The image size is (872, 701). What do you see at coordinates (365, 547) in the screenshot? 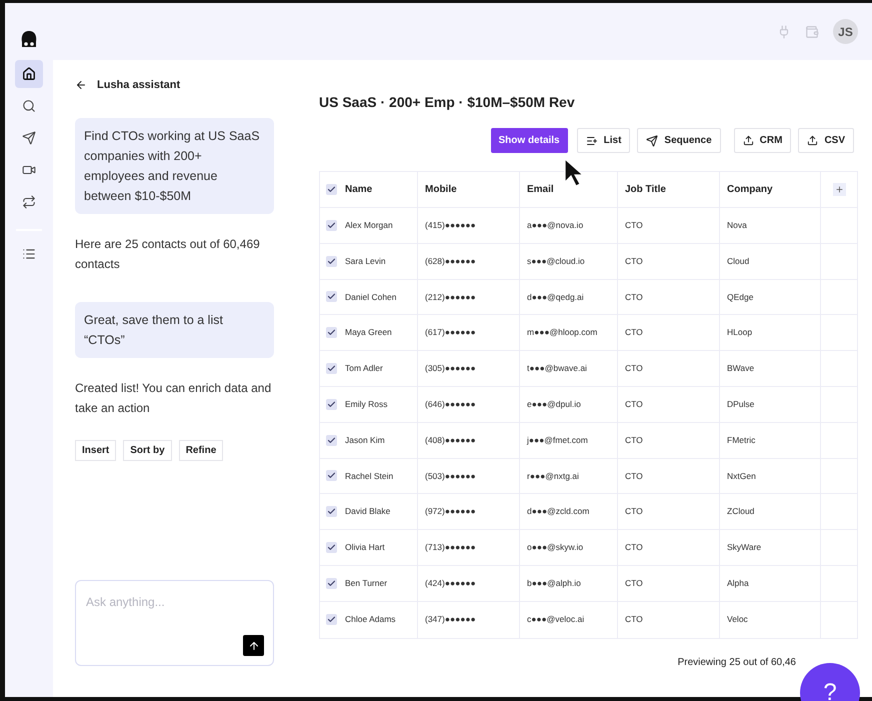
I see `table-cell: Olivia Hart` at bounding box center [365, 547].